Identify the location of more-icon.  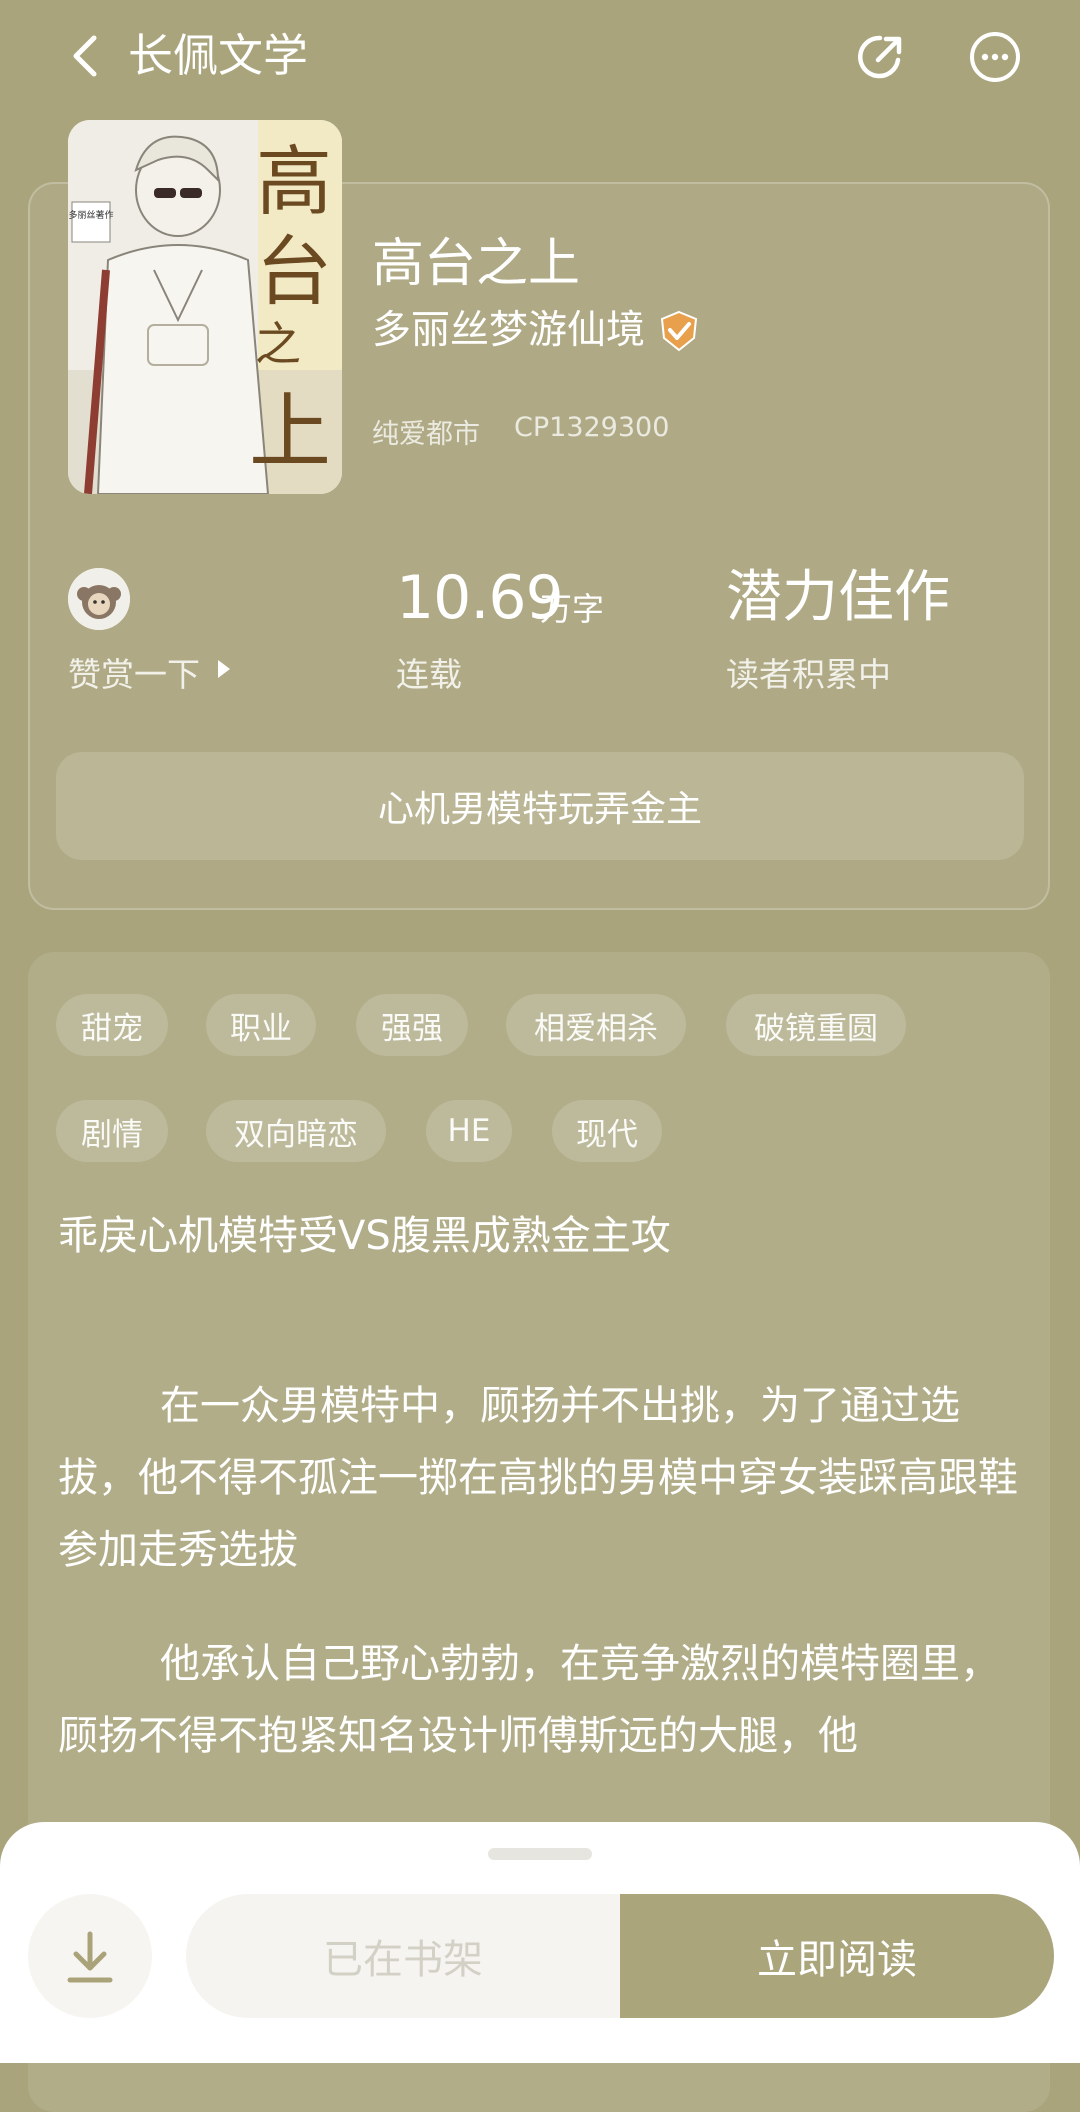
(995, 57).